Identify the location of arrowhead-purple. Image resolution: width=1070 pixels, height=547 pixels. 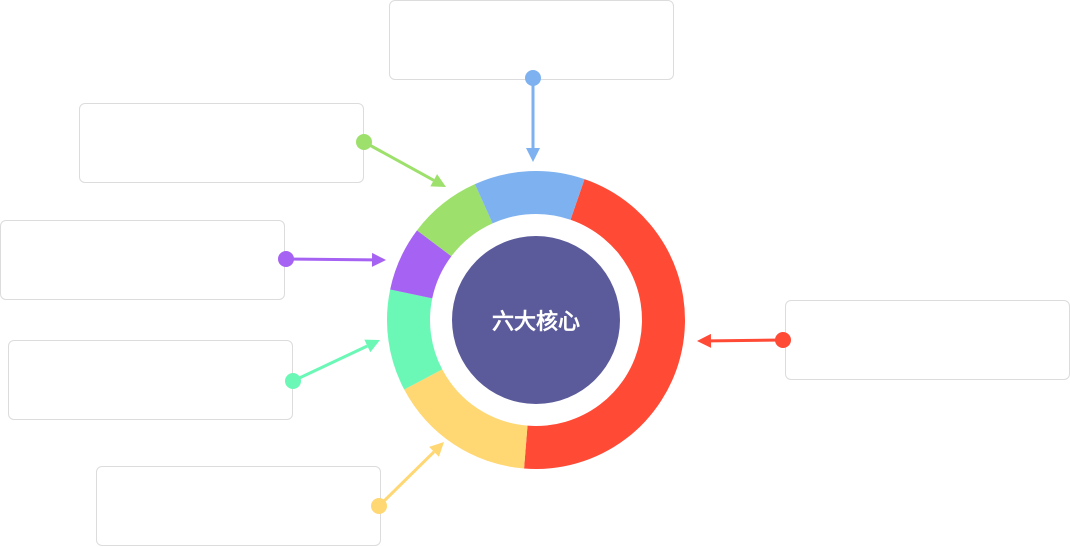
(378, 259).